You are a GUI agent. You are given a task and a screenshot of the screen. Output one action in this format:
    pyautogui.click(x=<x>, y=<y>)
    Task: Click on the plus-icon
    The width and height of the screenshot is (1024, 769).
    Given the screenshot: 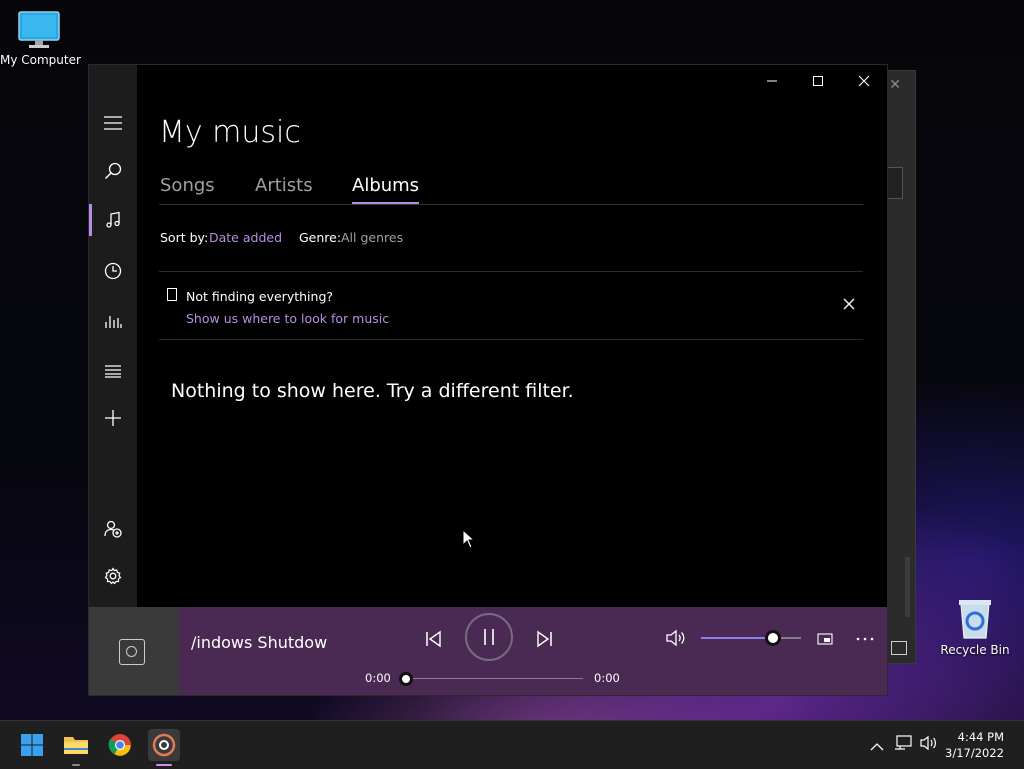 What is the action you would take?
    pyautogui.click(x=113, y=418)
    